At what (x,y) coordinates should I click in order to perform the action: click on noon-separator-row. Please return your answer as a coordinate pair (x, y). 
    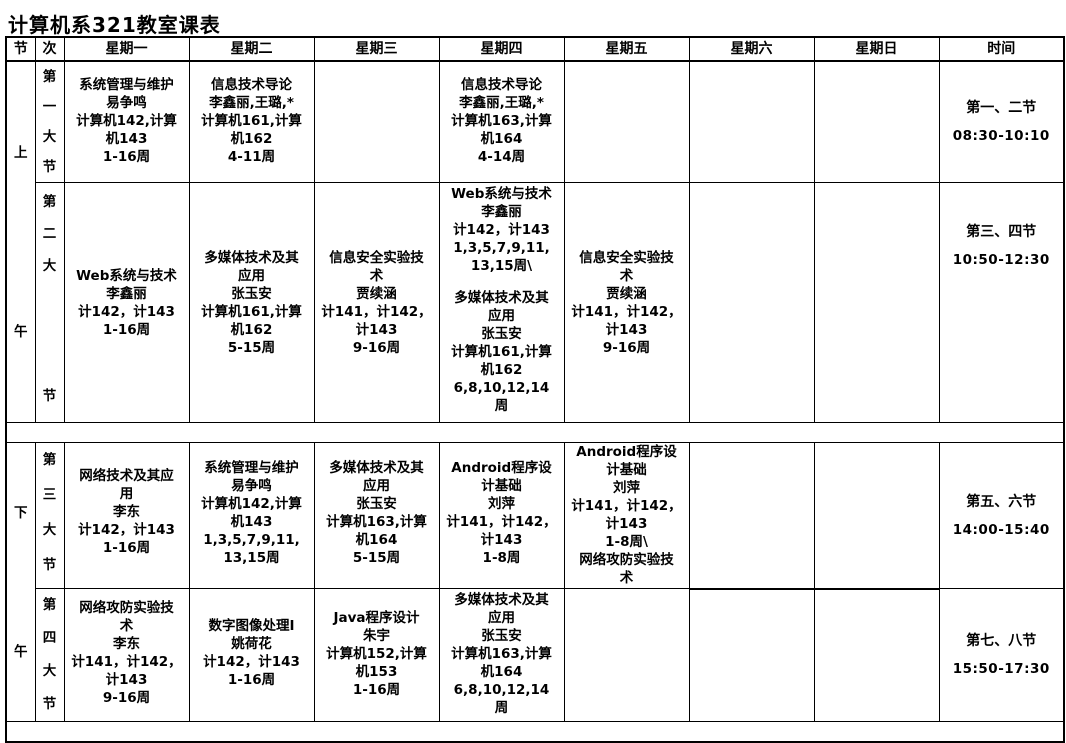
    Looking at the image, I should click on (535, 432).